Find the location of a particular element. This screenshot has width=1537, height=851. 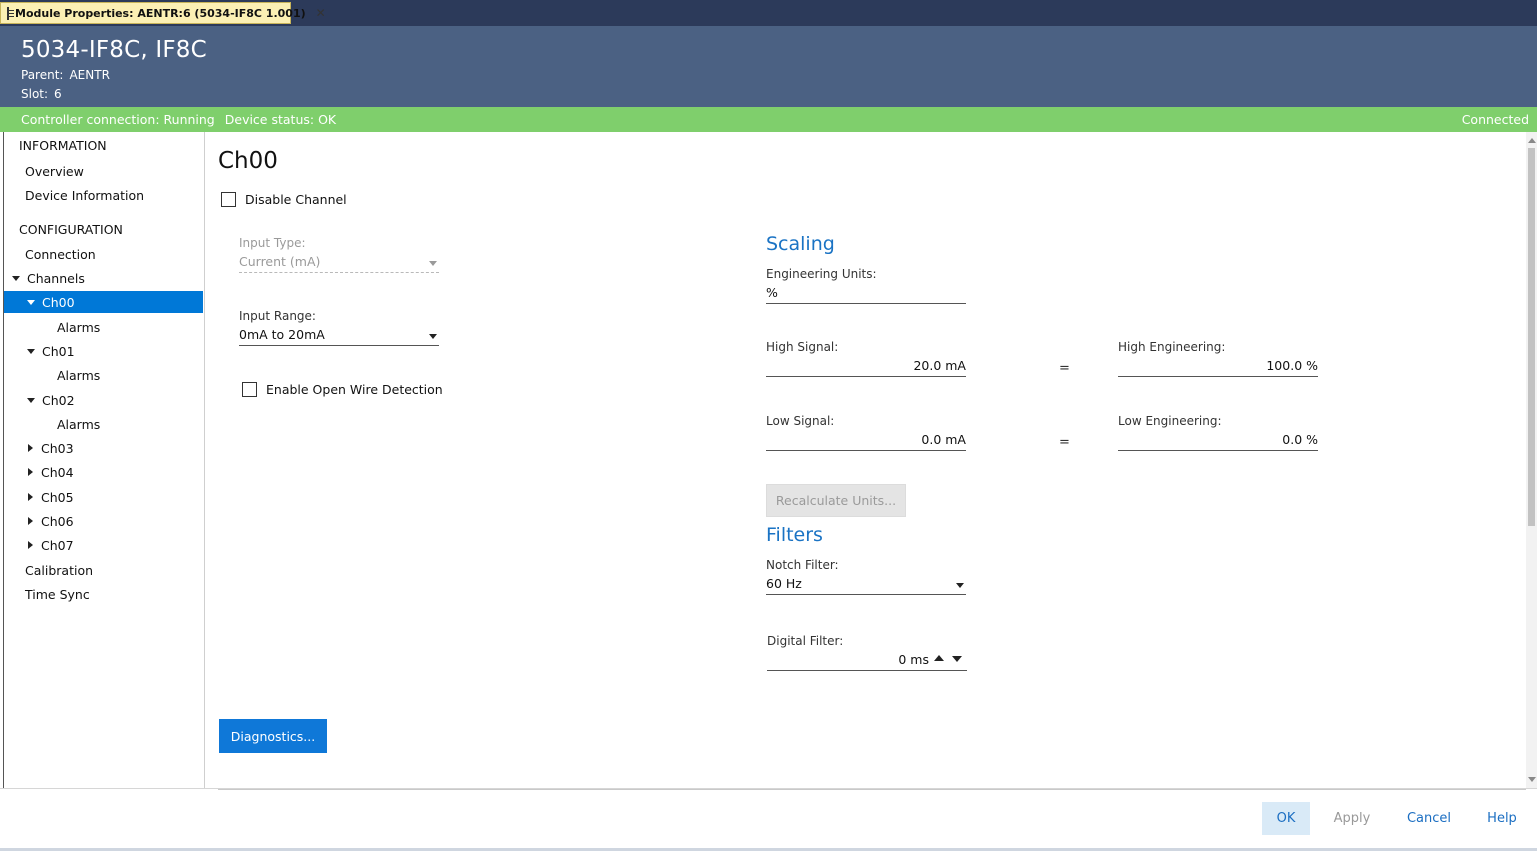

disable-channel-checkbox: Disable Channel is located at coordinates (284, 199).